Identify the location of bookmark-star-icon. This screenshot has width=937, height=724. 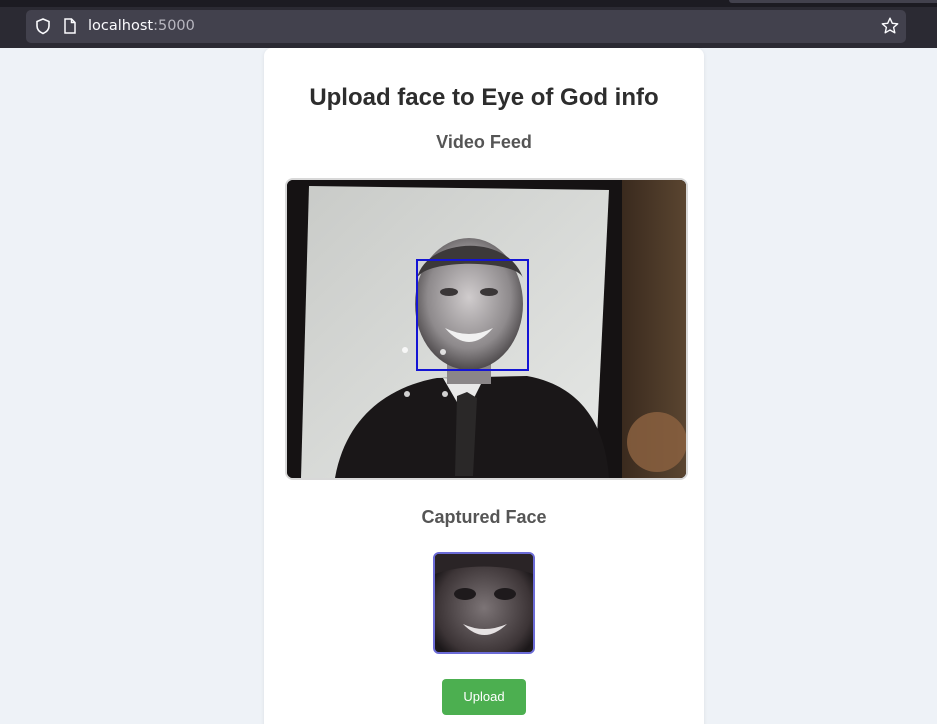
(890, 26).